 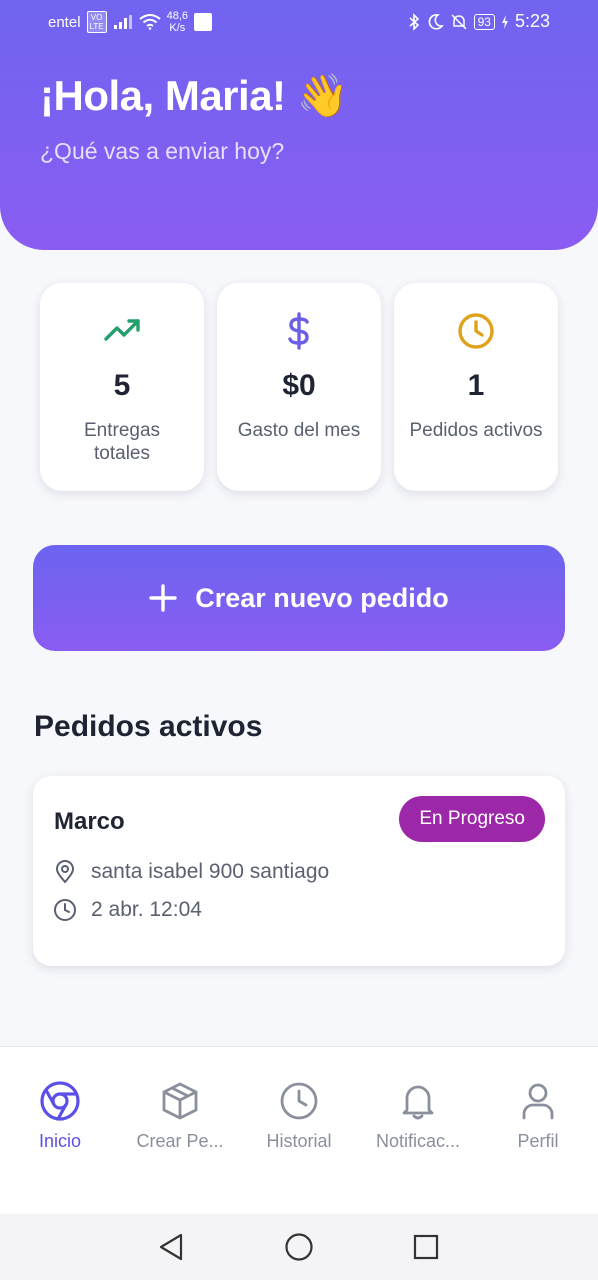 What do you see at coordinates (64, 22) in the screenshot?
I see `carrier-name: entel` at bounding box center [64, 22].